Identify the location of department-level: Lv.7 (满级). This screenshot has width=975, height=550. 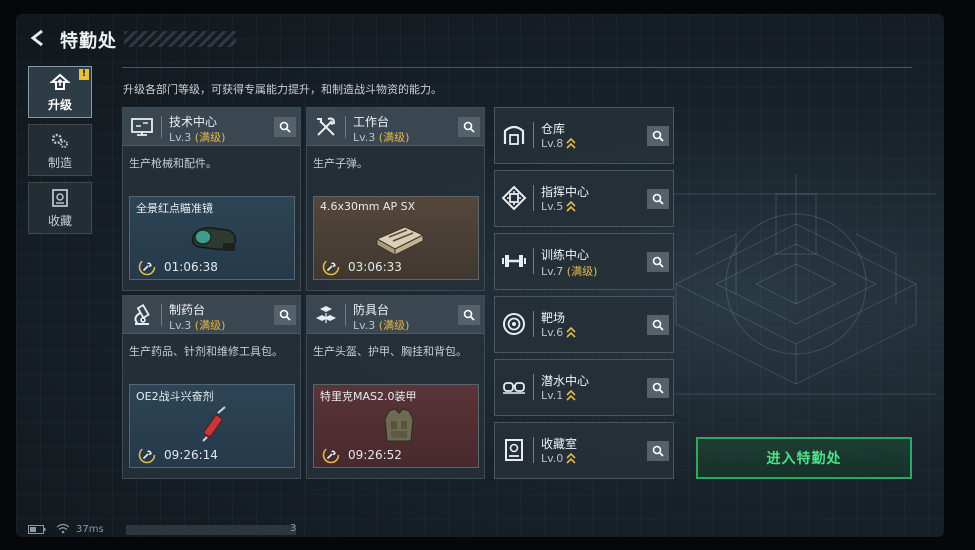
(569, 271).